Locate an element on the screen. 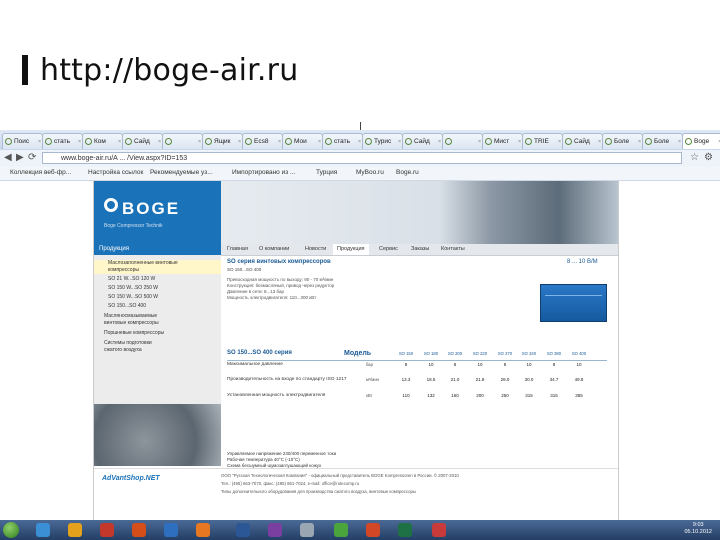 This screenshot has height=540, width=720. model-column-header: SO 200 is located at coordinates (455, 353).